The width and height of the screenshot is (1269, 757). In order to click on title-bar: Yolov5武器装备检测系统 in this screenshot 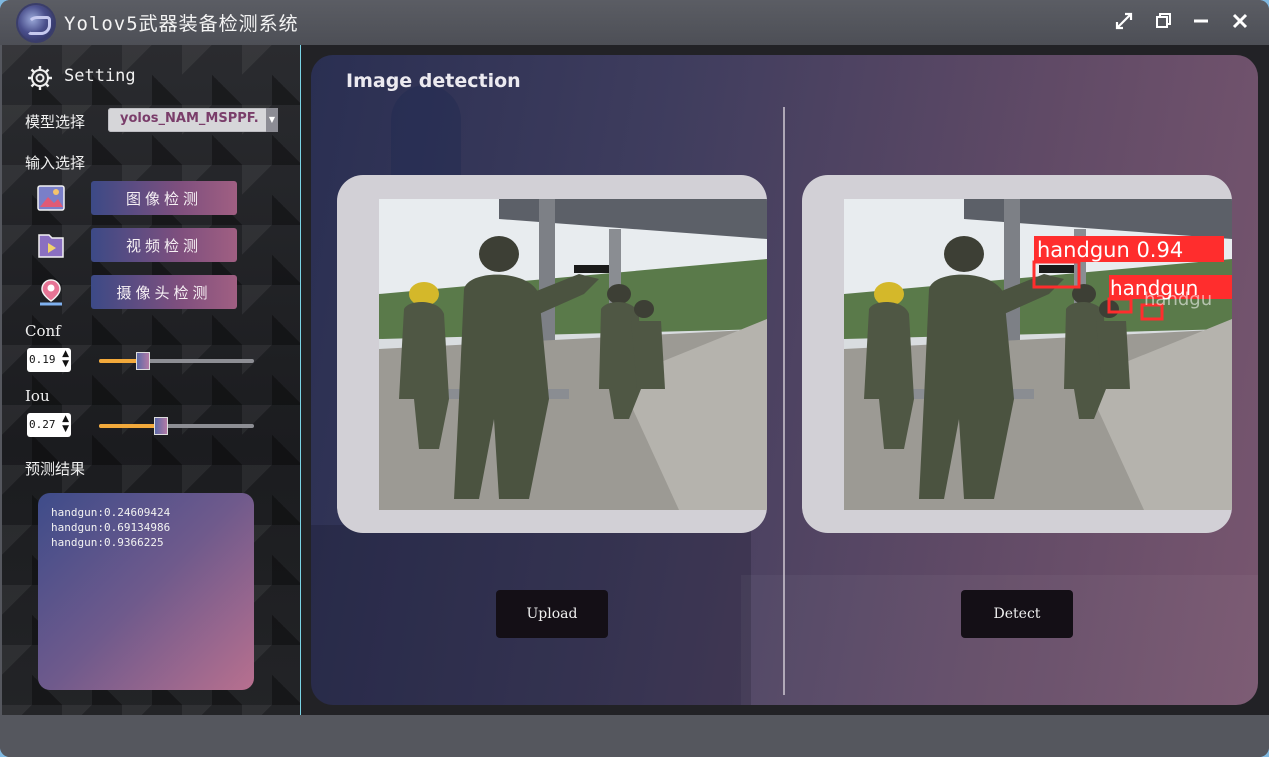, I will do `click(634, 22)`.